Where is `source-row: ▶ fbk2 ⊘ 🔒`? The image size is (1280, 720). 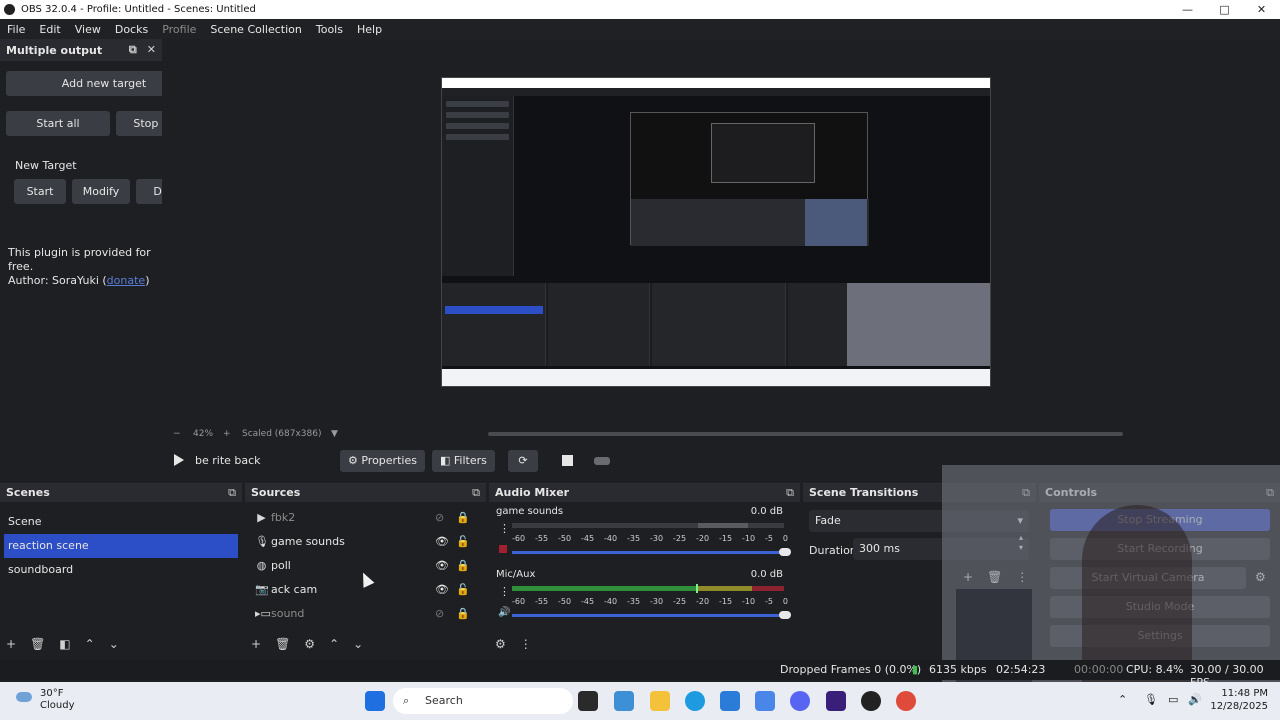 source-row: ▶ fbk2 ⊘ 🔒 is located at coordinates (360, 518).